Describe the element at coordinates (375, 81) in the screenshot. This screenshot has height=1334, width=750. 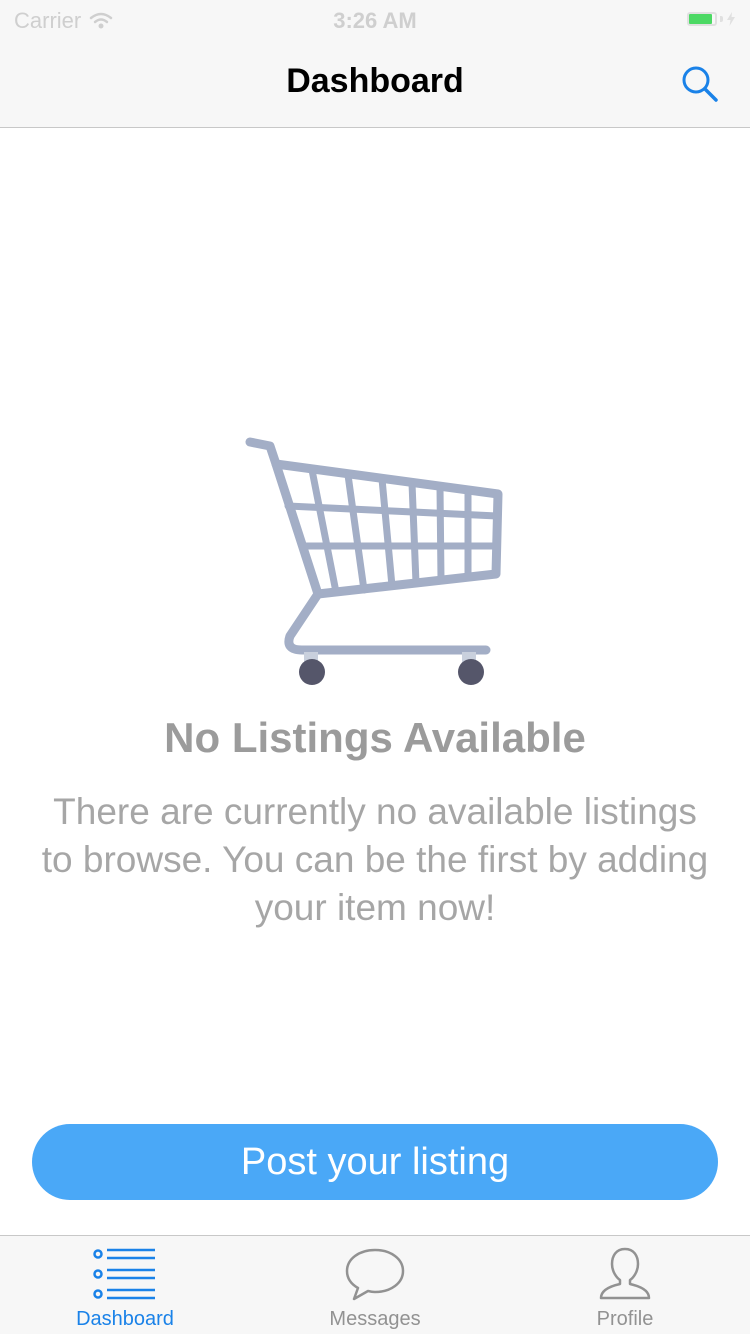
I see `page-title: Dashboard` at that location.